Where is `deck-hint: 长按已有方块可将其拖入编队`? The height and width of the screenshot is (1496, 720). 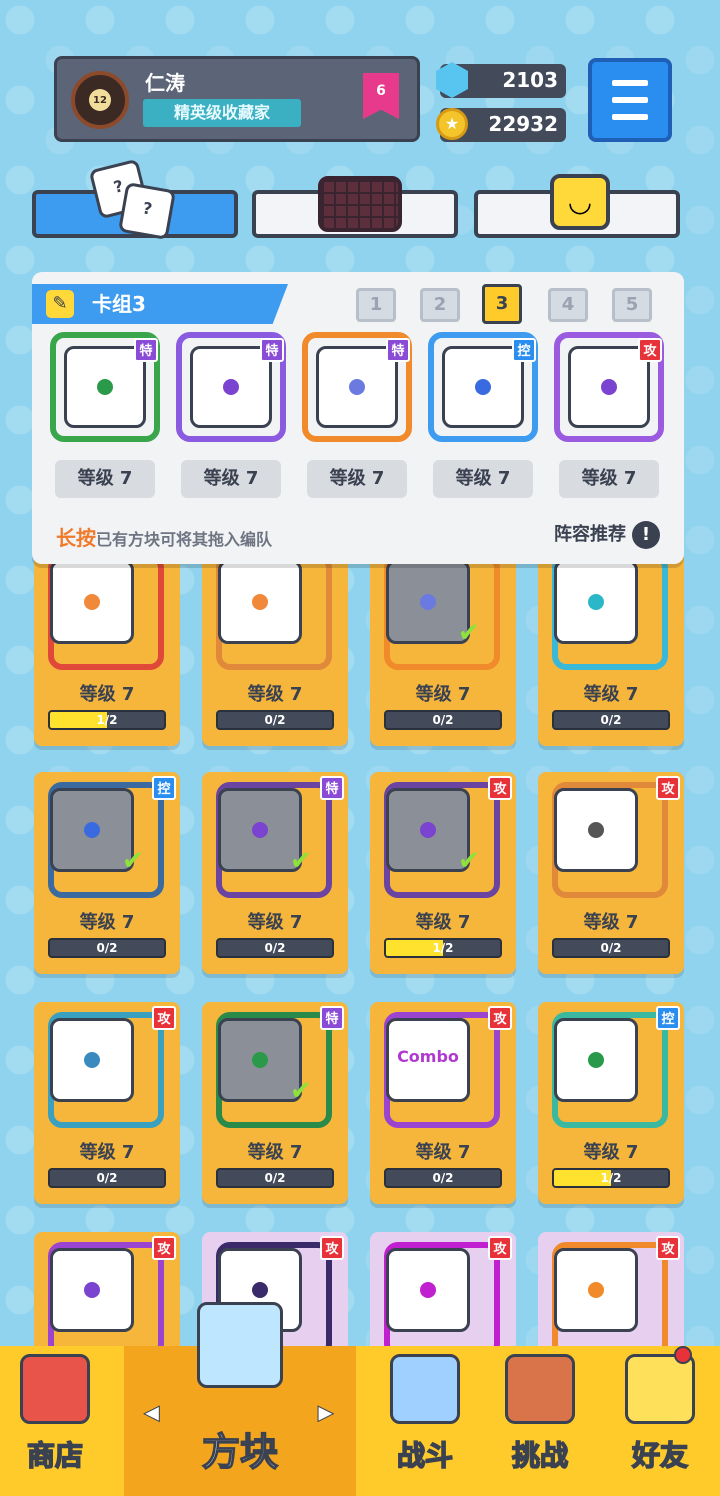
deck-hint: 长按已有方块可将其拖入编队 is located at coordinates (164, 536).